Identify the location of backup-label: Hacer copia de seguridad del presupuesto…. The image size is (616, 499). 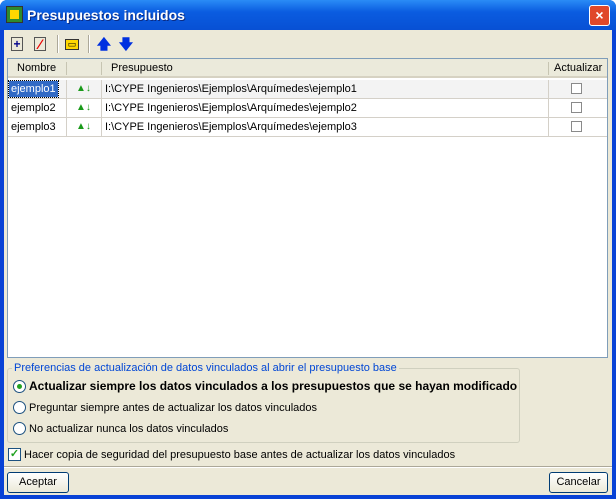
(240, 454).